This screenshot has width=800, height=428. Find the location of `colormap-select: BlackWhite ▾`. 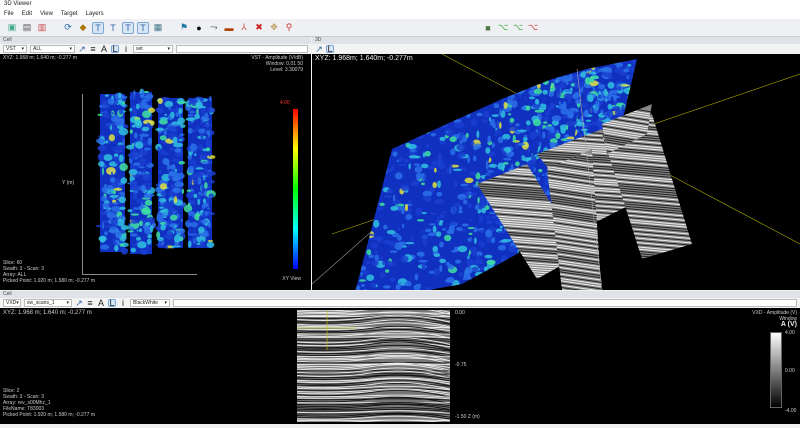

colormap-select: BlackWhite ▾ is located at coordinates (150, 303).